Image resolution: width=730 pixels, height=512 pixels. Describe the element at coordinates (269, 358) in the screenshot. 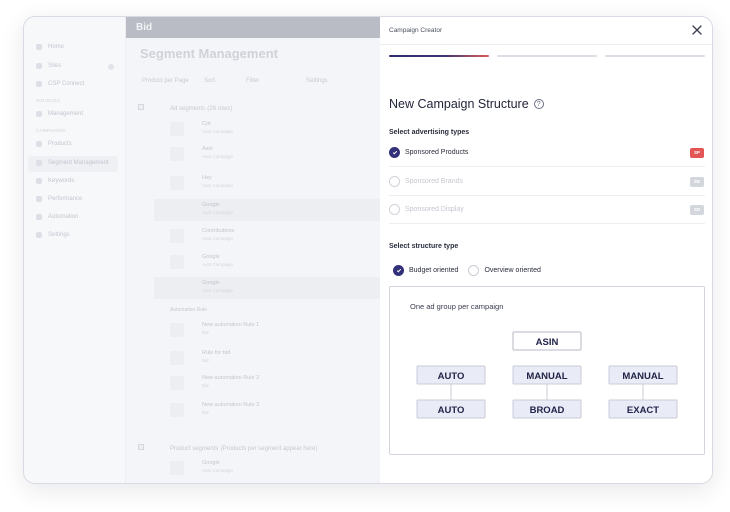

I see `bg-sub-row: Rule for bid Bid` at that location.